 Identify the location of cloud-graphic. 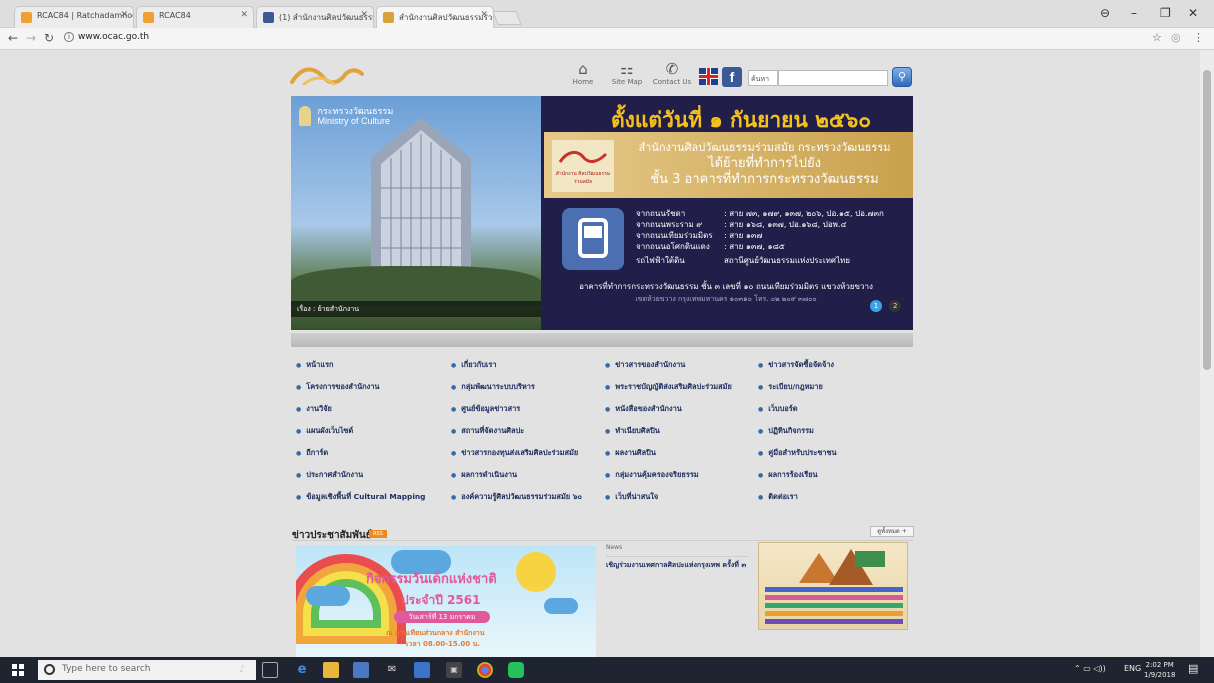
(328, 596).